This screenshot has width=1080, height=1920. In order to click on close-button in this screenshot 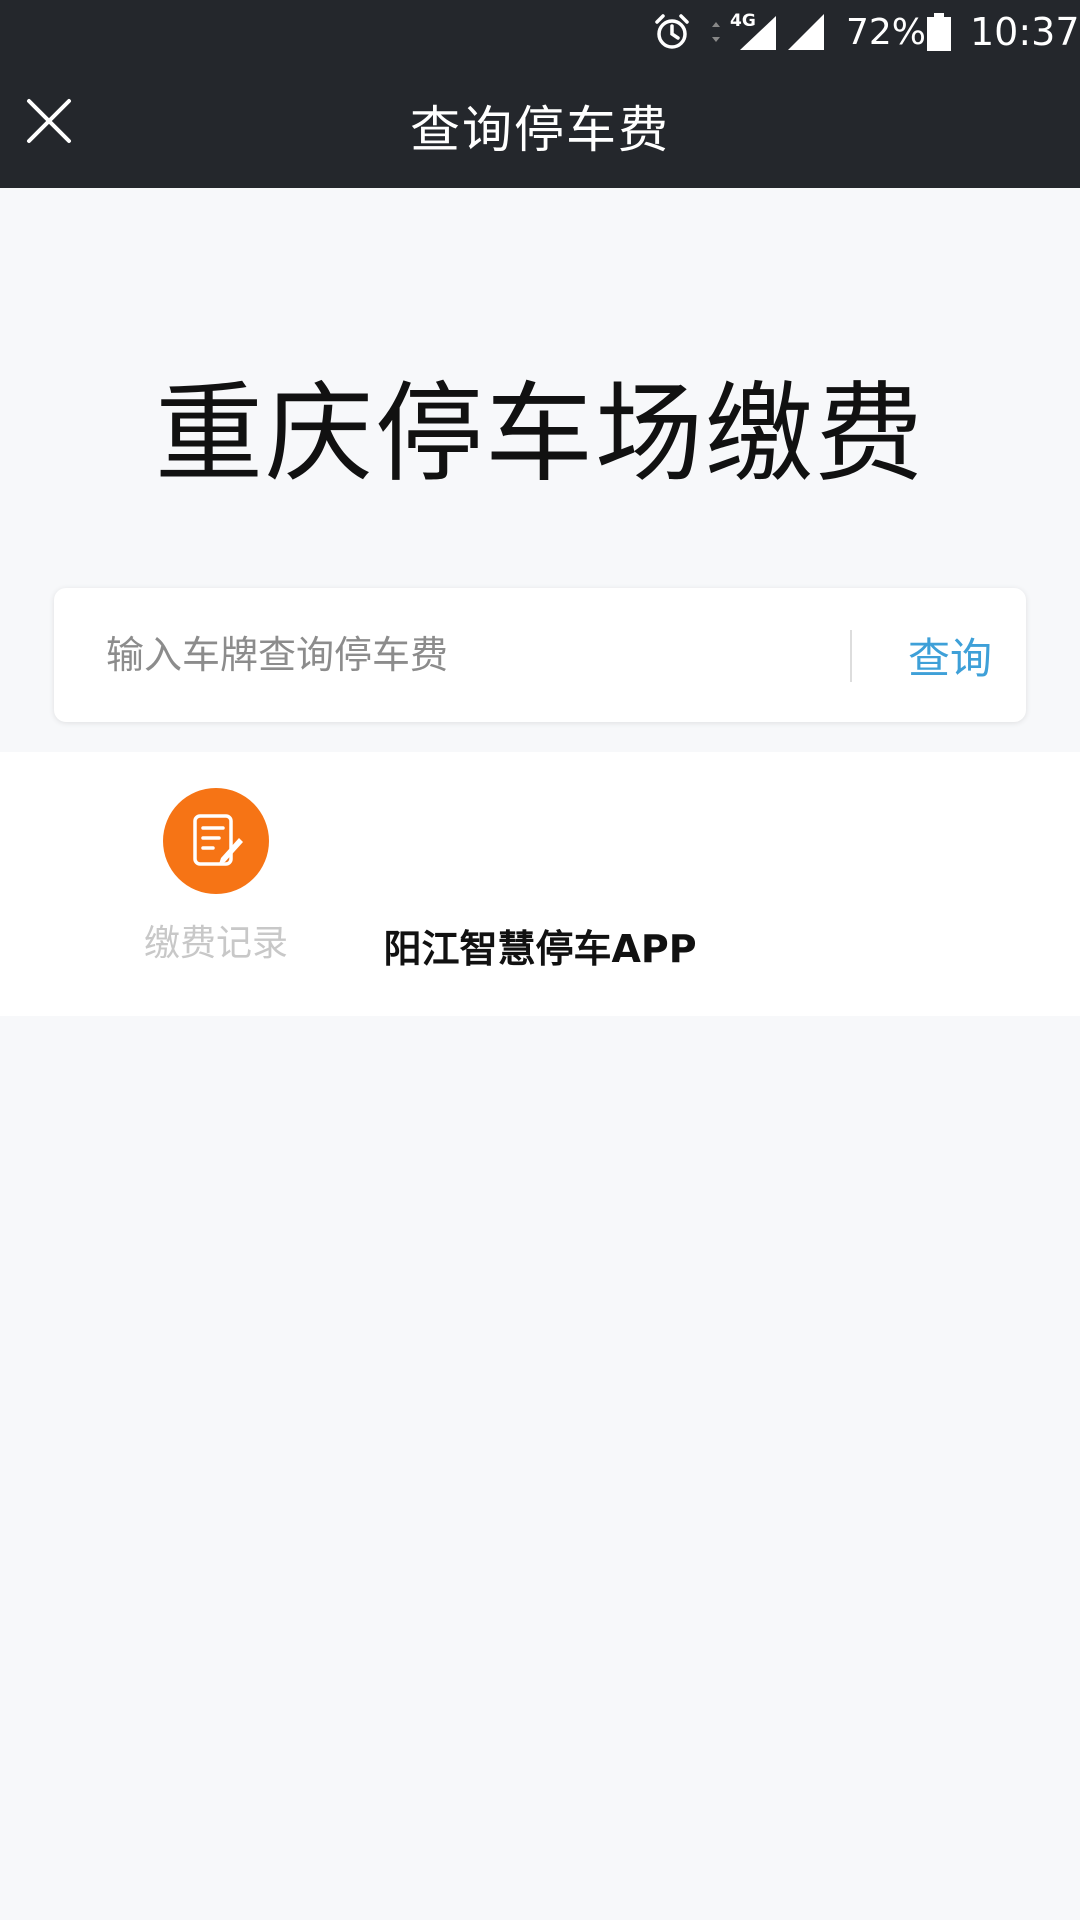, I will do `click(49, 121)`.